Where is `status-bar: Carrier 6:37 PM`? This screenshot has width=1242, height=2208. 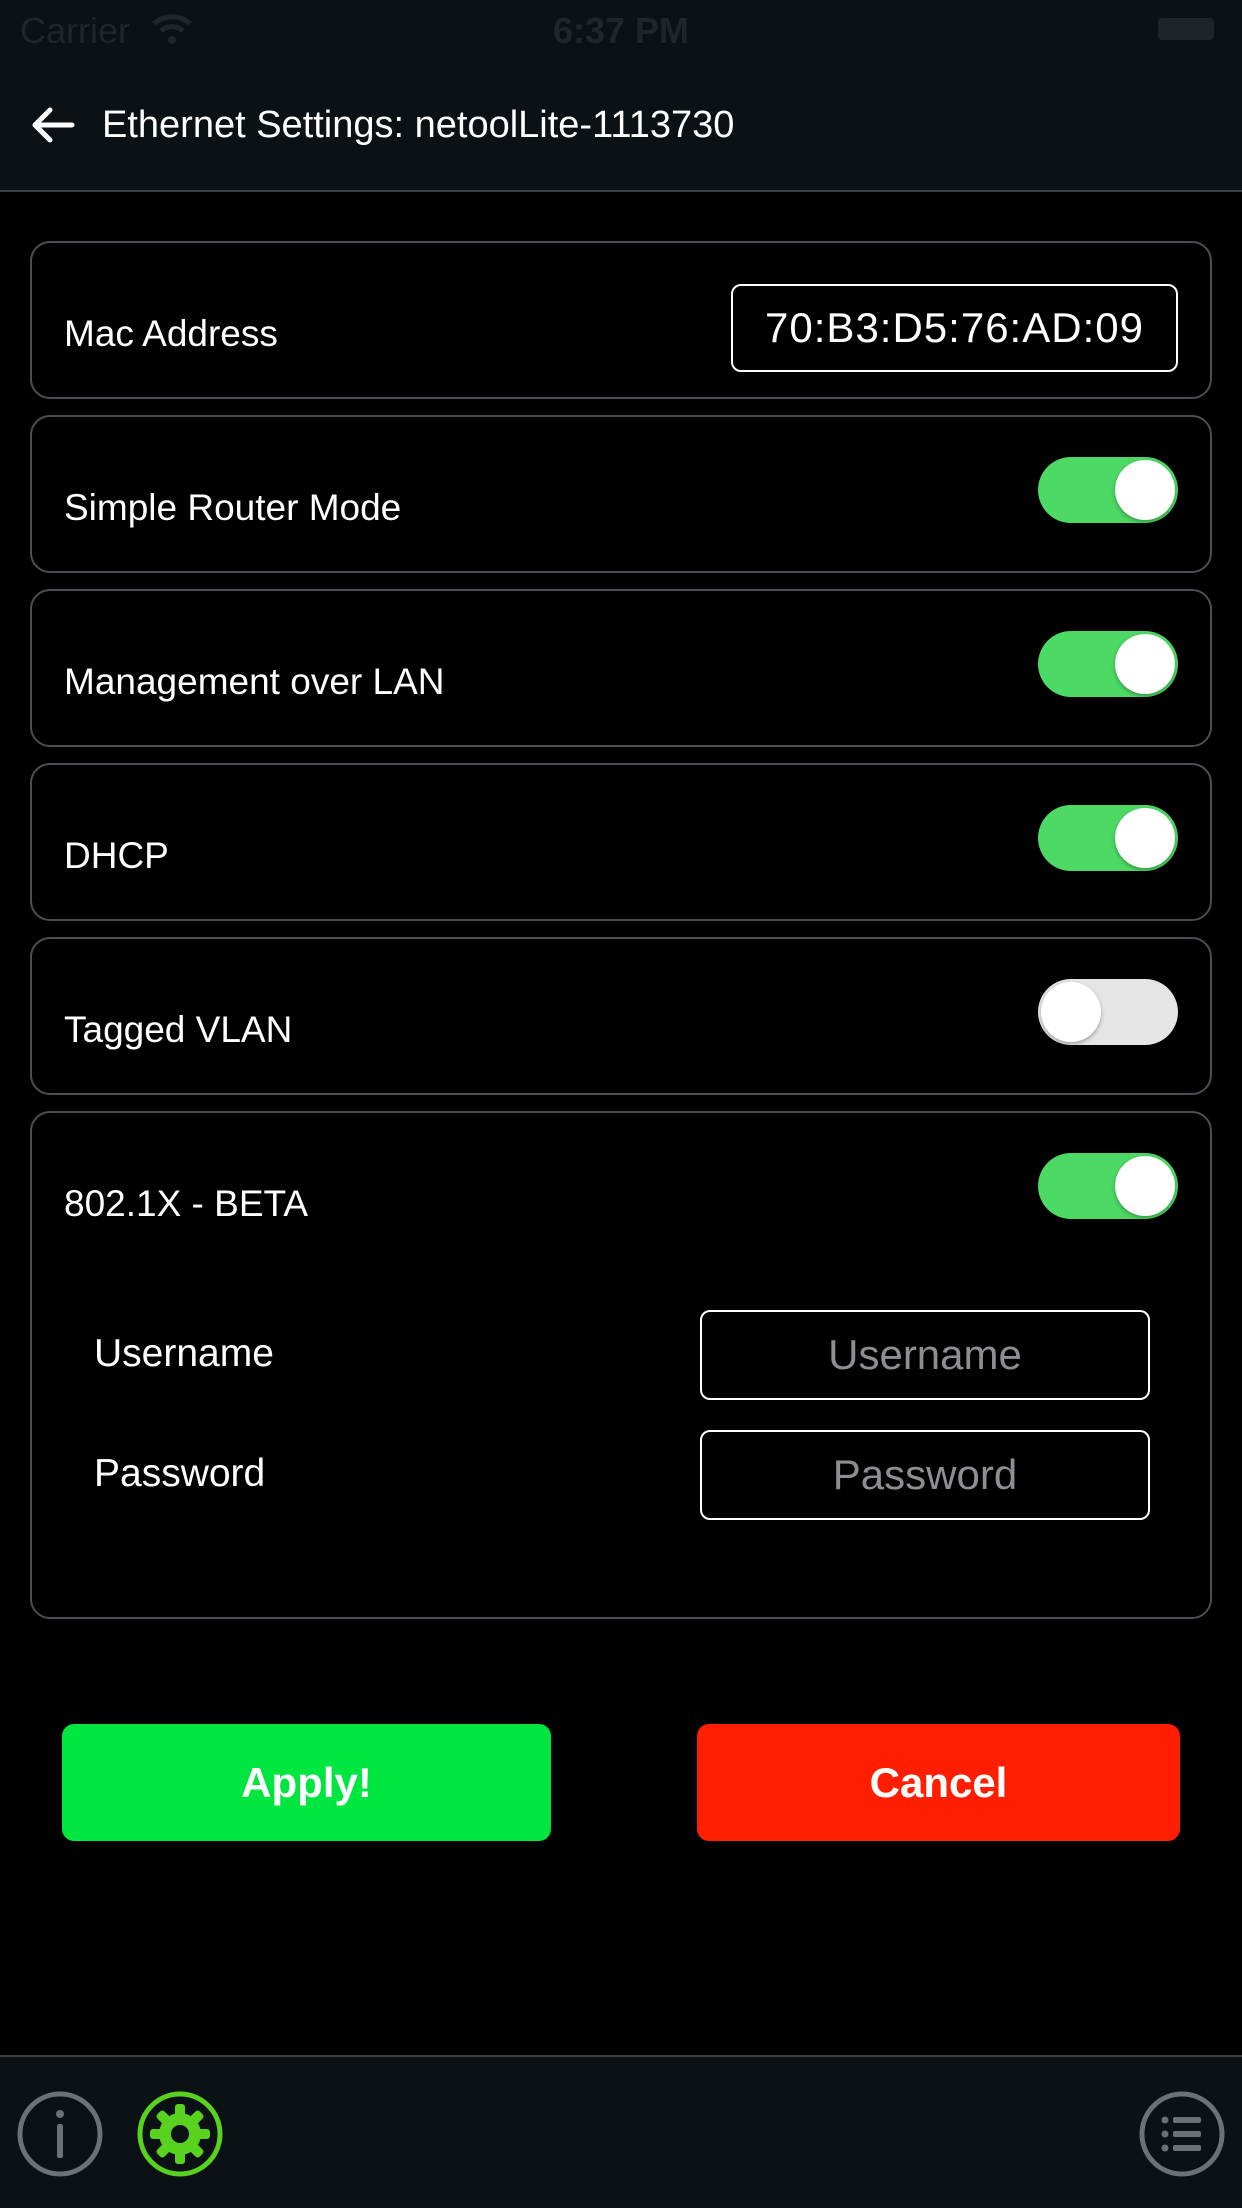
status-bar: Carrier 6:37 PM is located at coordinates (621, 31).